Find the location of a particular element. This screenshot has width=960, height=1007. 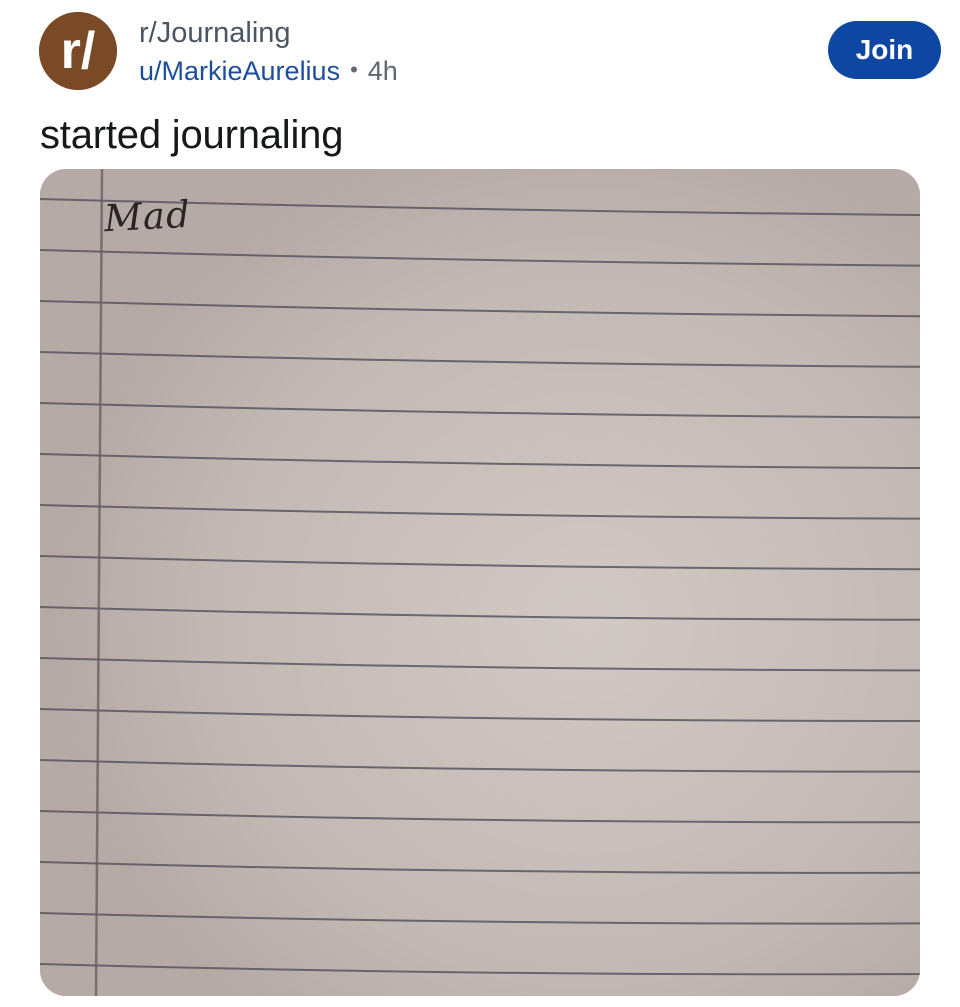

subreddit-link: r/Journaling is located at coordinates (268, 33).